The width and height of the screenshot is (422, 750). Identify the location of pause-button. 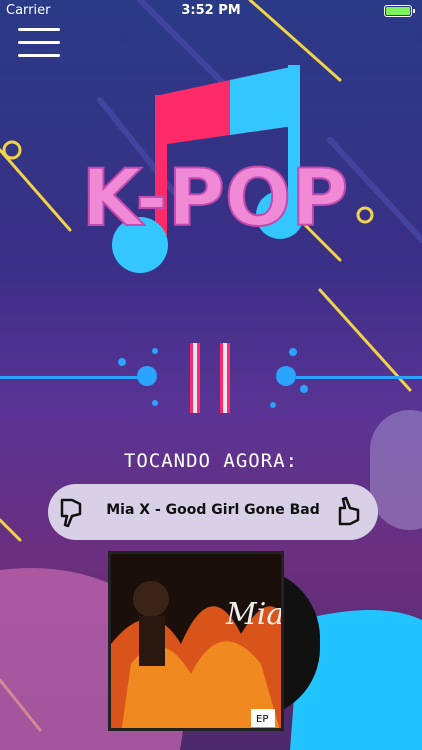
(212, 378).